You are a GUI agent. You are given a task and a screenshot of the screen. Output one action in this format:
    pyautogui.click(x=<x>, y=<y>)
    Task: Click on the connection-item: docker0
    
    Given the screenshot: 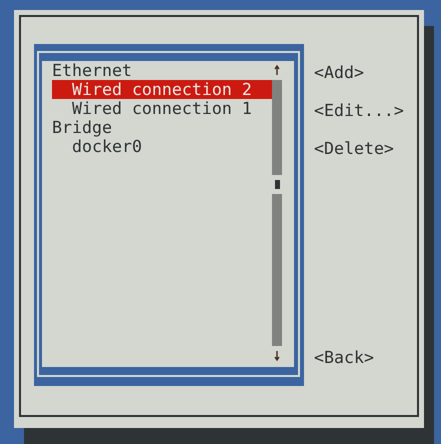 What is the action you would take?
    pyautogui.click(x=172, y=146)
    